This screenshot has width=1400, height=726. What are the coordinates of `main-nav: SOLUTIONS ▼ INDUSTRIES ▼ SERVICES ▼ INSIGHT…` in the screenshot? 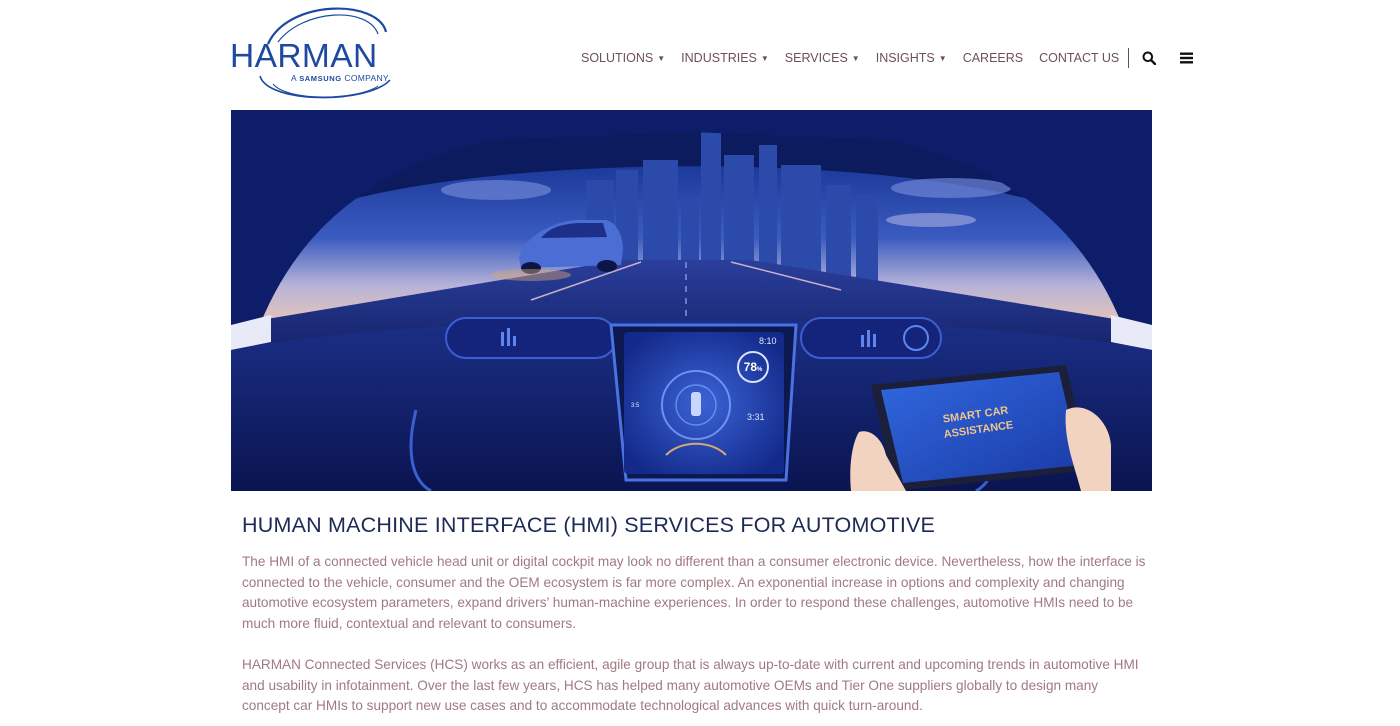 It's located at (887, 58).